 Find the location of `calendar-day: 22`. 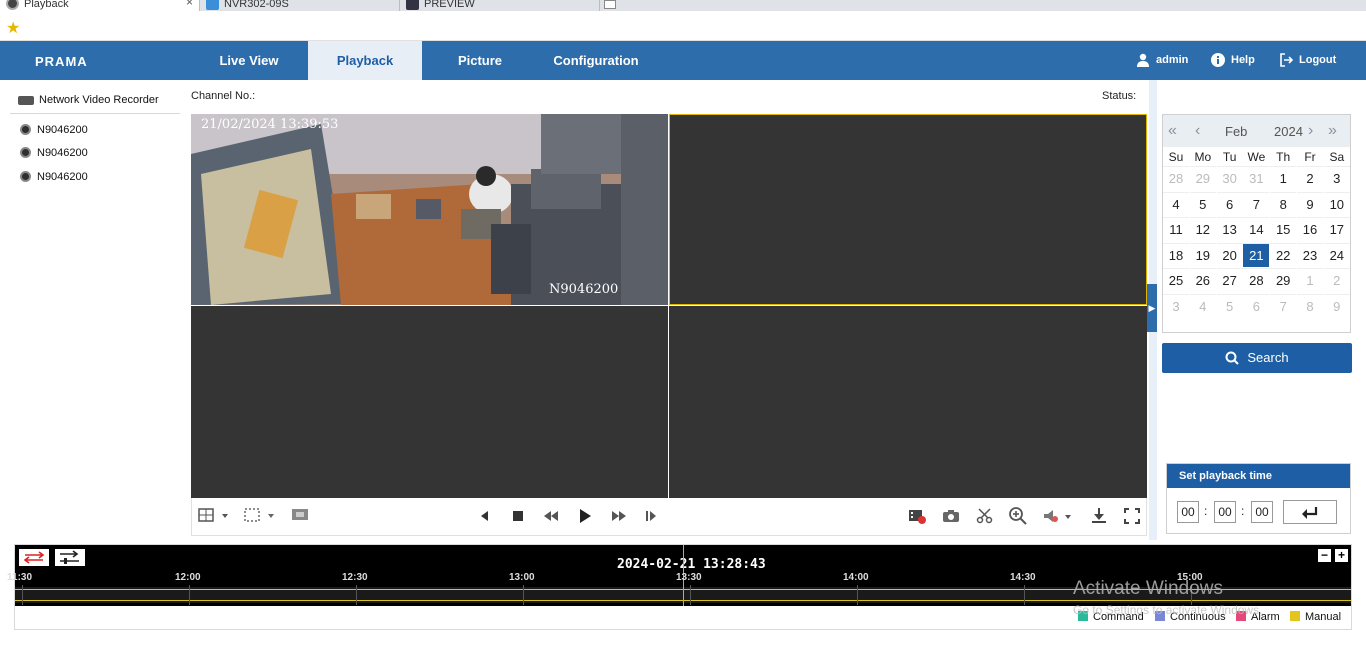

calendar-day: 22 is located at coordinates (1283, 254).